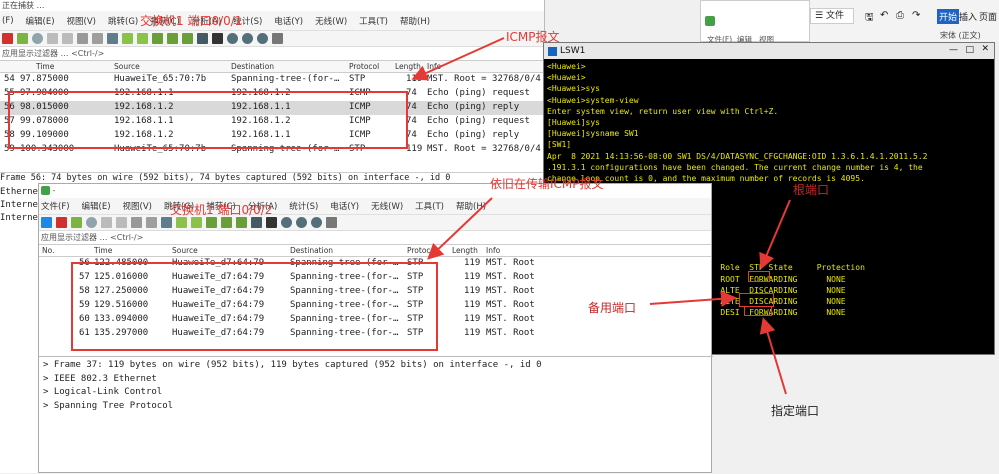 The width and height of the screenshot is (999, 474). What do you see at coordinates (775, 234) in the screenshot?
I see `arrow-root-port` at bounding box center [775, 234].